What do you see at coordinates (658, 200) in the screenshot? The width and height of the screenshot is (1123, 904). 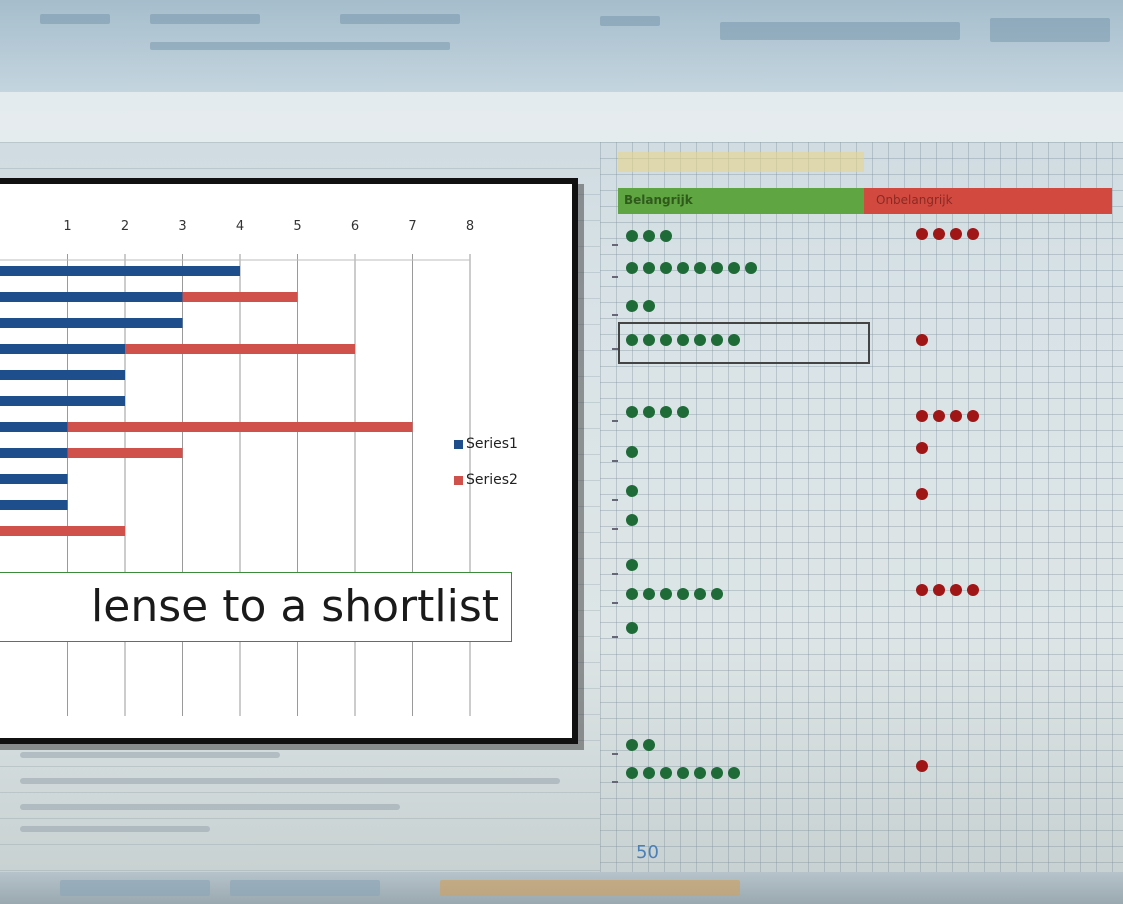 I see `header-belangrijk-label: Belangrijk` at bounding box center [658, 200].